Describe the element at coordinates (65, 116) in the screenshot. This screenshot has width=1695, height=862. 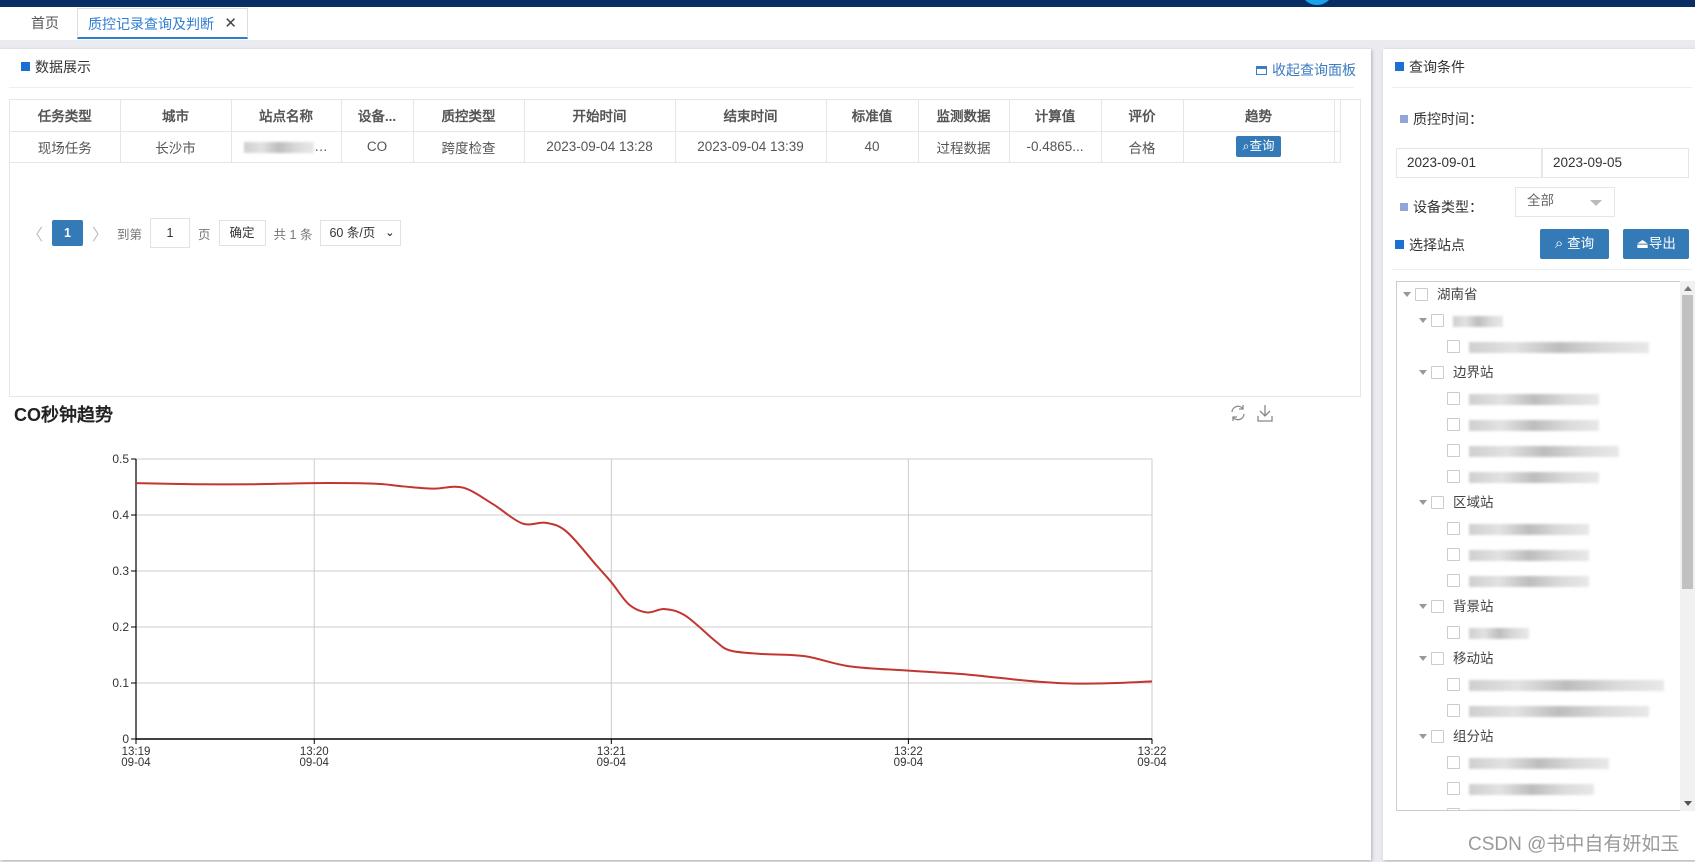
I see `column-header: 任务类型` at that location.